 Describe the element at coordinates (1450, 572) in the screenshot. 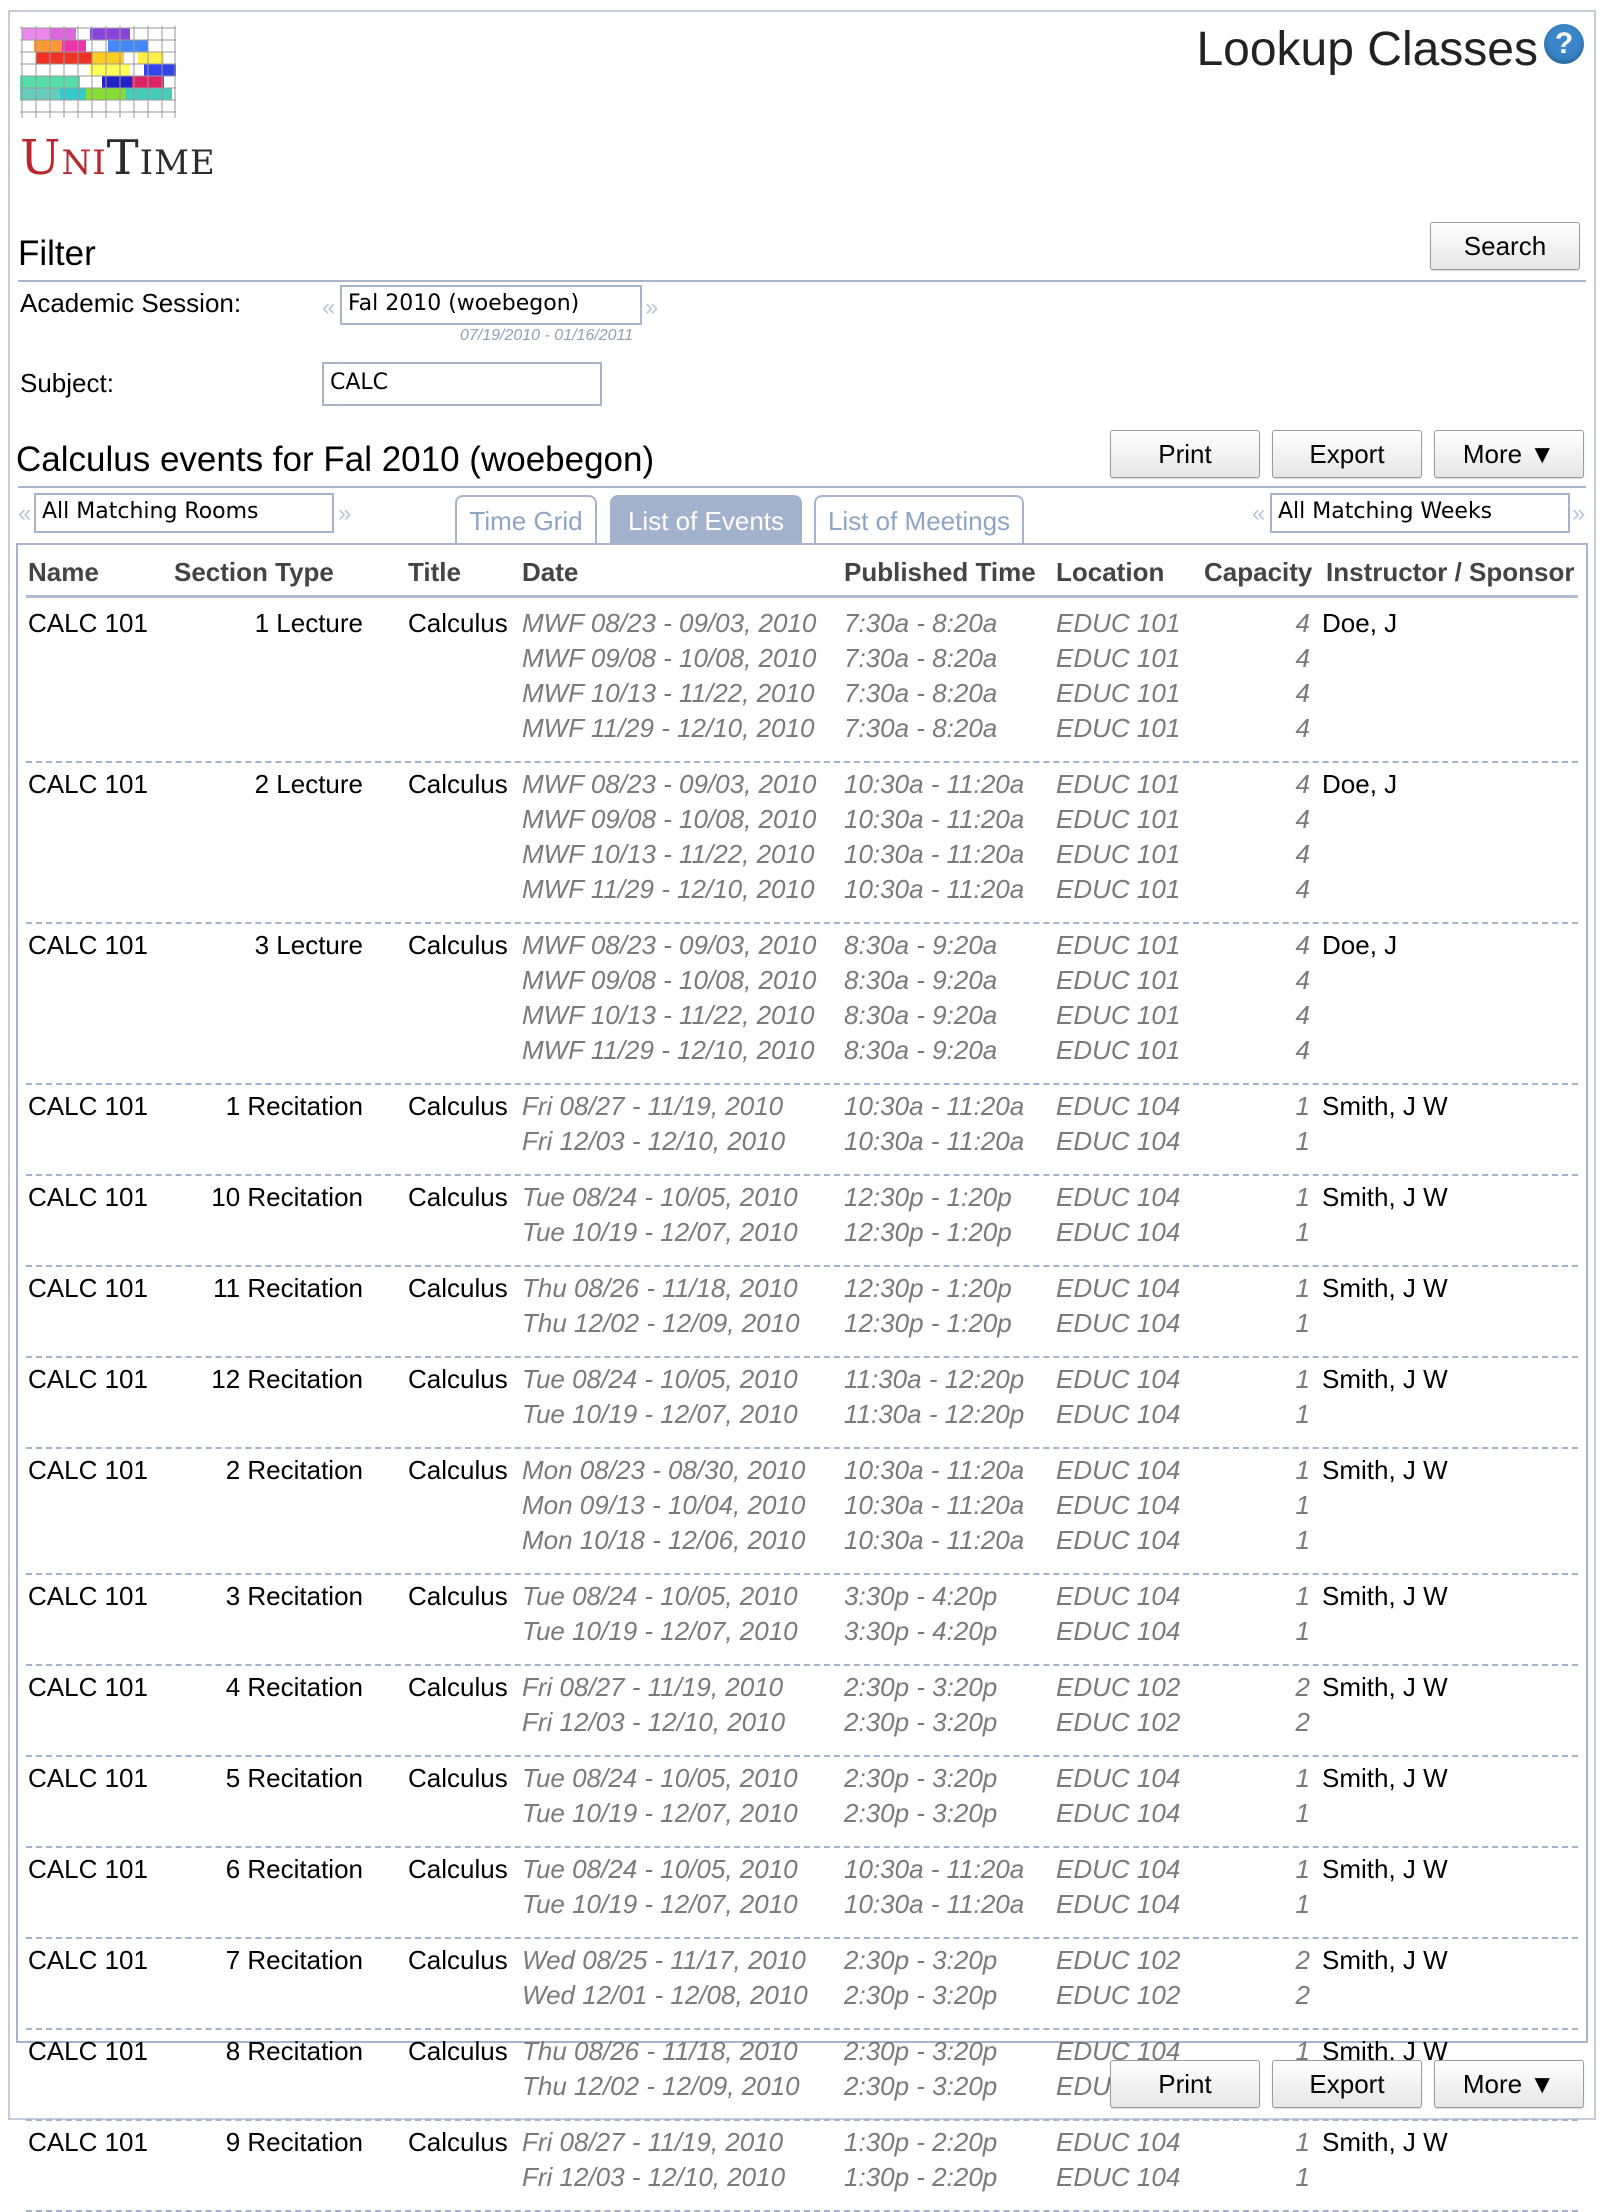

I see `col-instructor: Instructor / Sponsor` at that location.